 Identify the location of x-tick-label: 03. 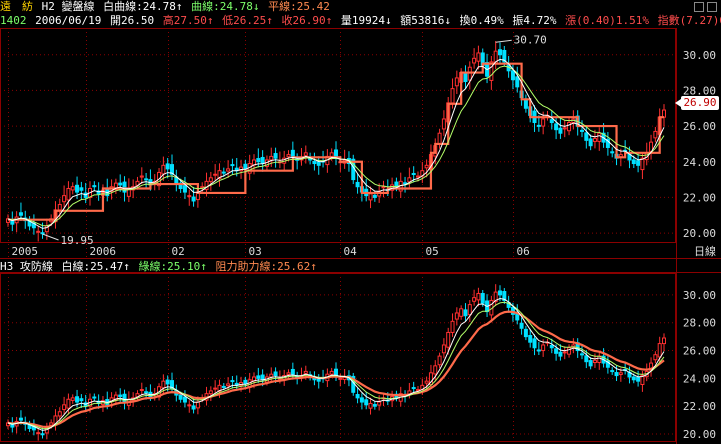
(255, 251).